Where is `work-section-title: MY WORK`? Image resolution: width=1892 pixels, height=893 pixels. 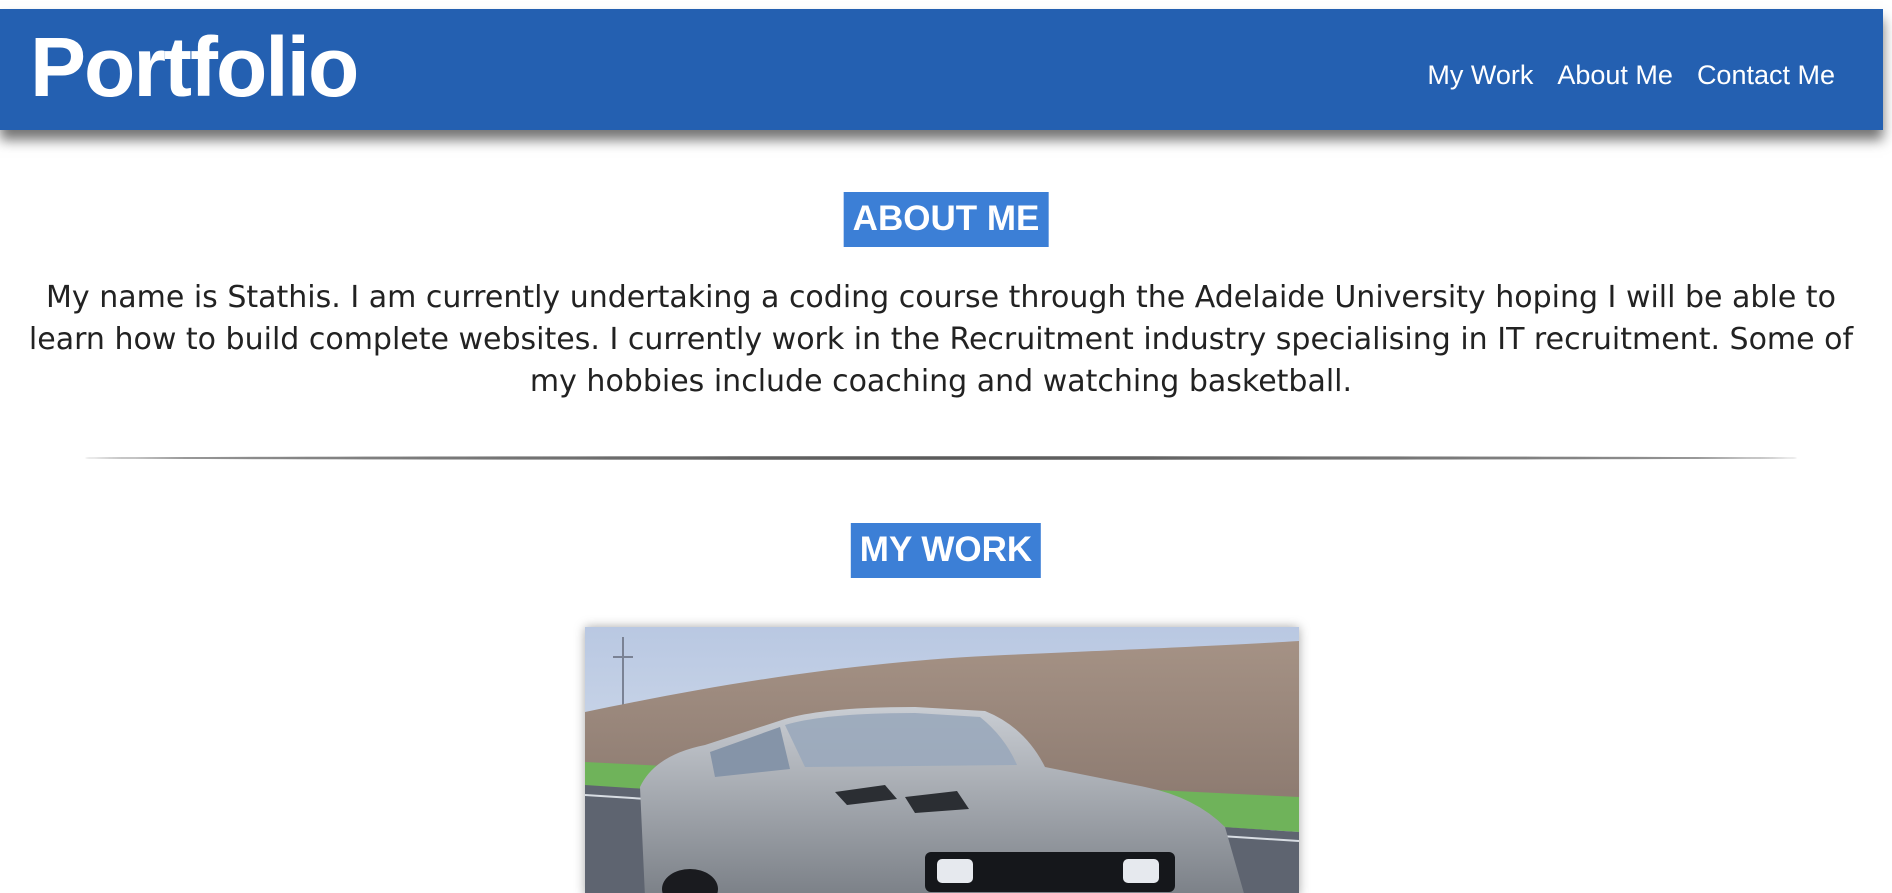 work-section-title: MY WORK is located at coordinates (946, 550).